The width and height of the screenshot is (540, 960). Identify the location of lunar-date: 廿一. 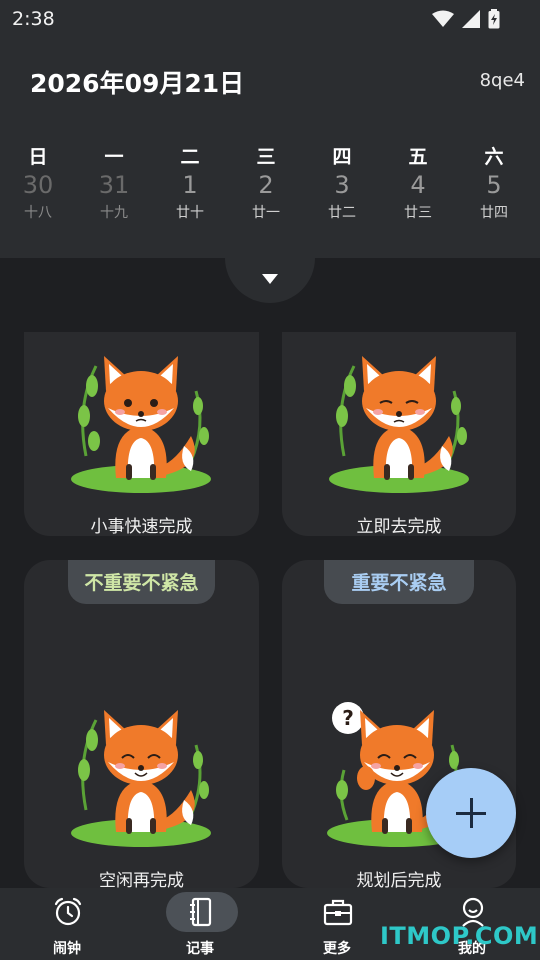
(266, 213).